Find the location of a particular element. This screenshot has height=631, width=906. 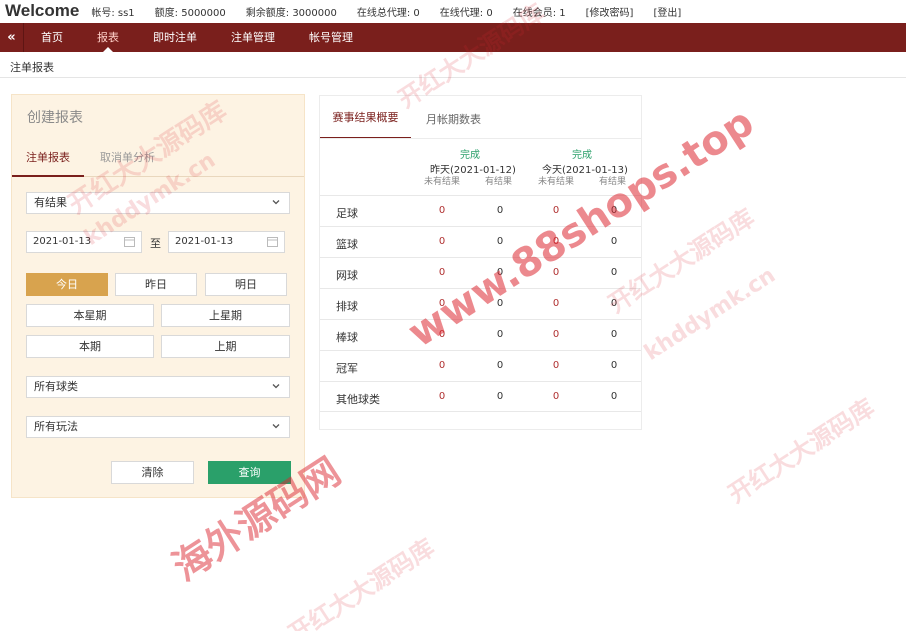

table-row: 棒球 0 0 0 0 is located at coordinates (480, 334).